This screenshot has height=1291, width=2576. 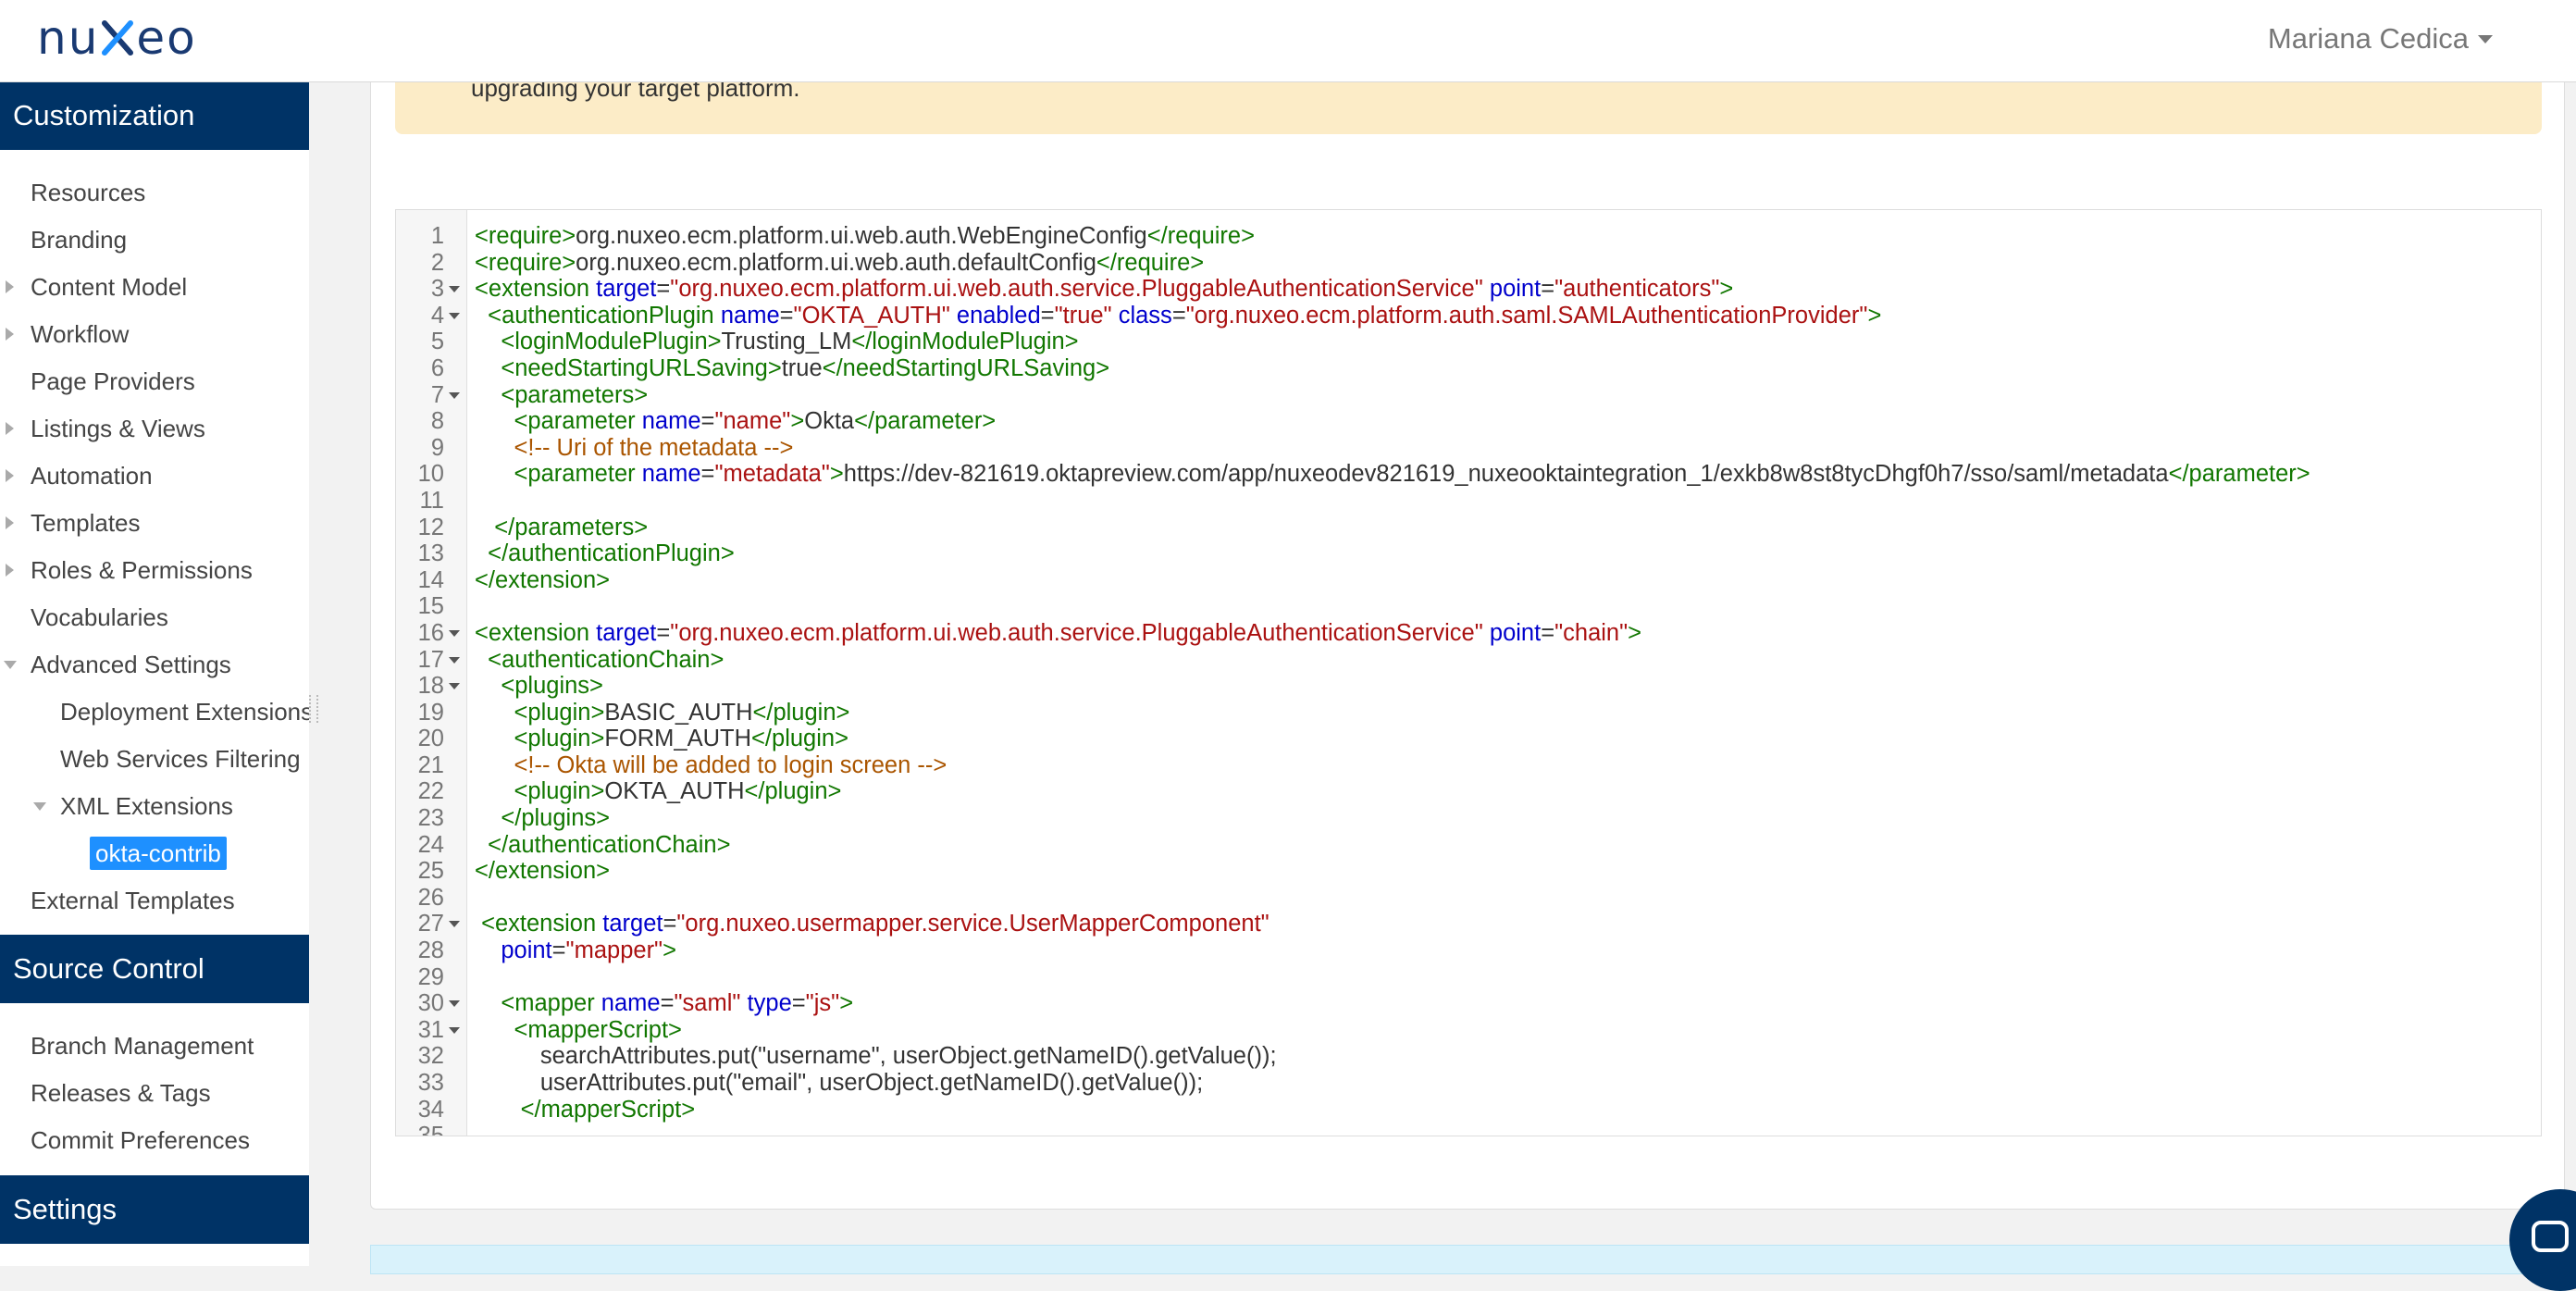 I want to click on section-customization: Customization, so click(x=154, y=115).